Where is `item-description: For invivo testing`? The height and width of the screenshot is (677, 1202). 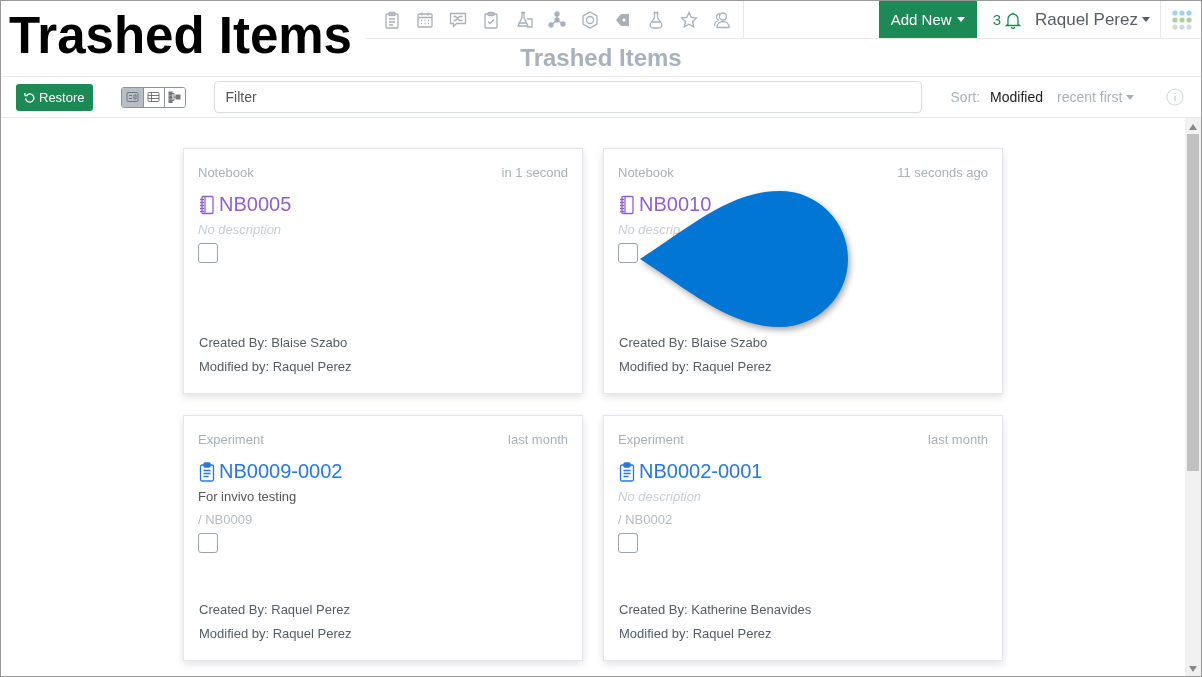
item-description: For invivo testing is located at coordinates (248, 496).